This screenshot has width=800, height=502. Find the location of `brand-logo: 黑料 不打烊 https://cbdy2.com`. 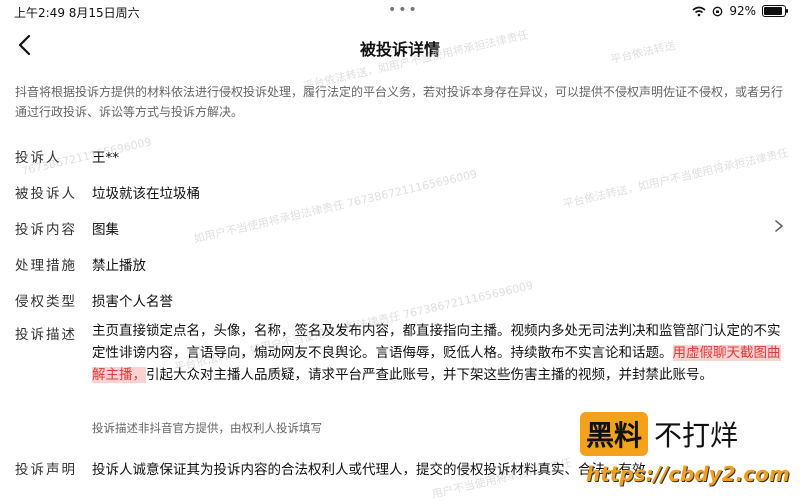

brand-logo: 黑料 不打烊 https://cbdy2.com is located at coordinates (687, 455).